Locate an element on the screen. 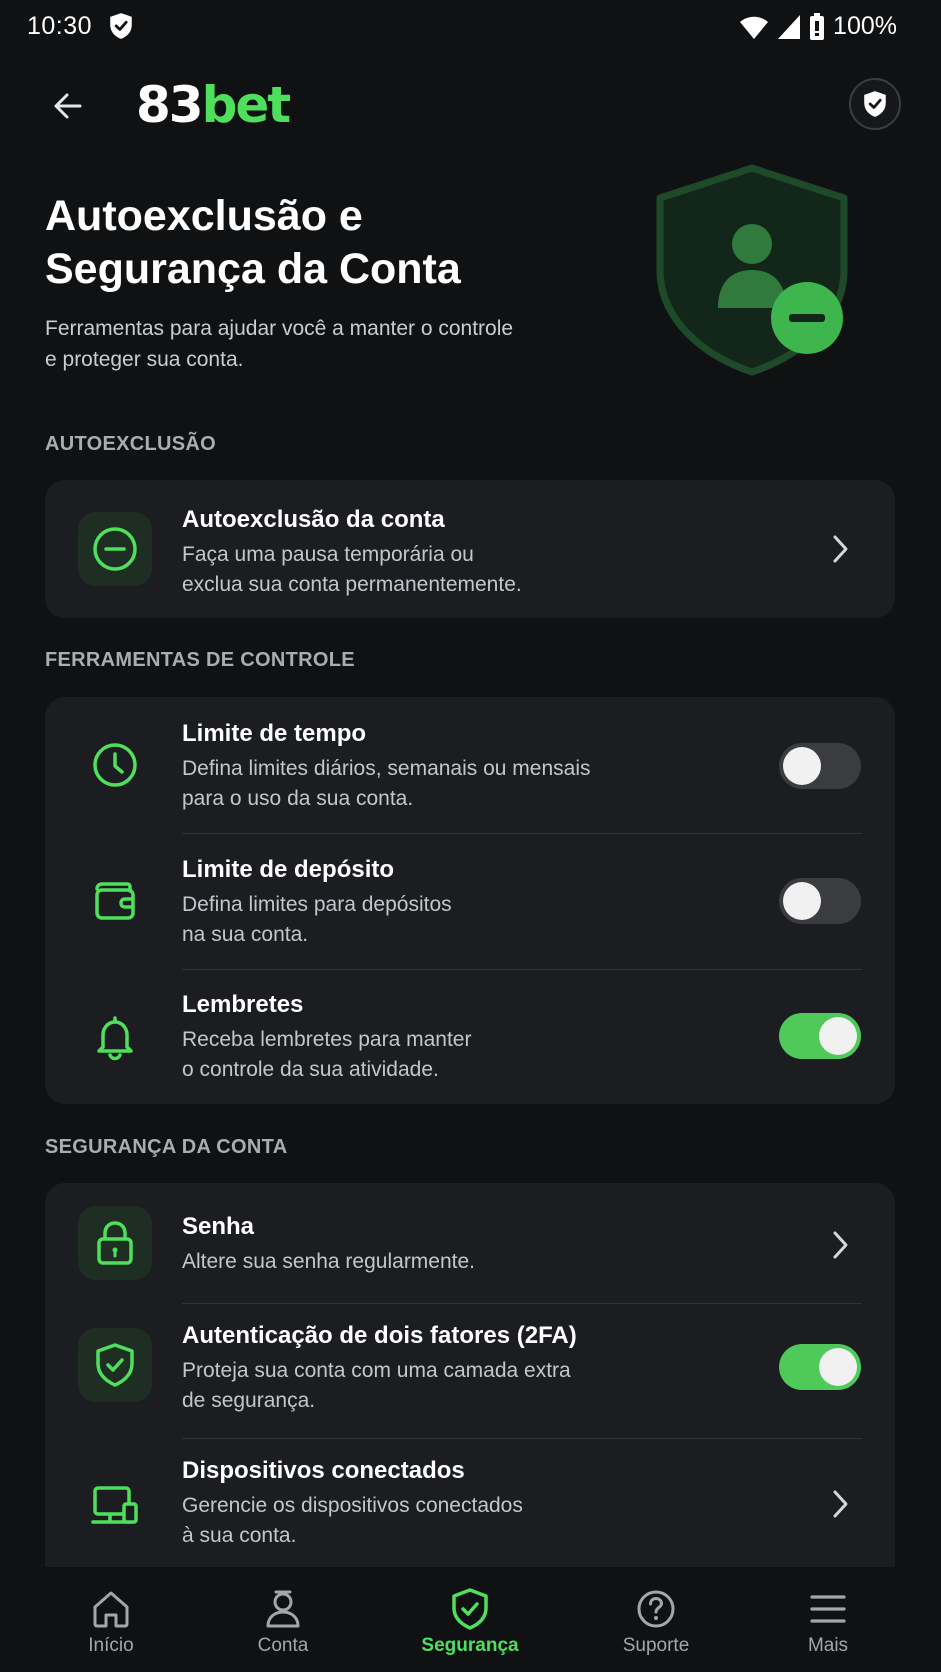 The width and height of the screenshot is (941, 1672). page-title: Autoexclusão e Segurança da Conta is located at coordinates (315, 243).